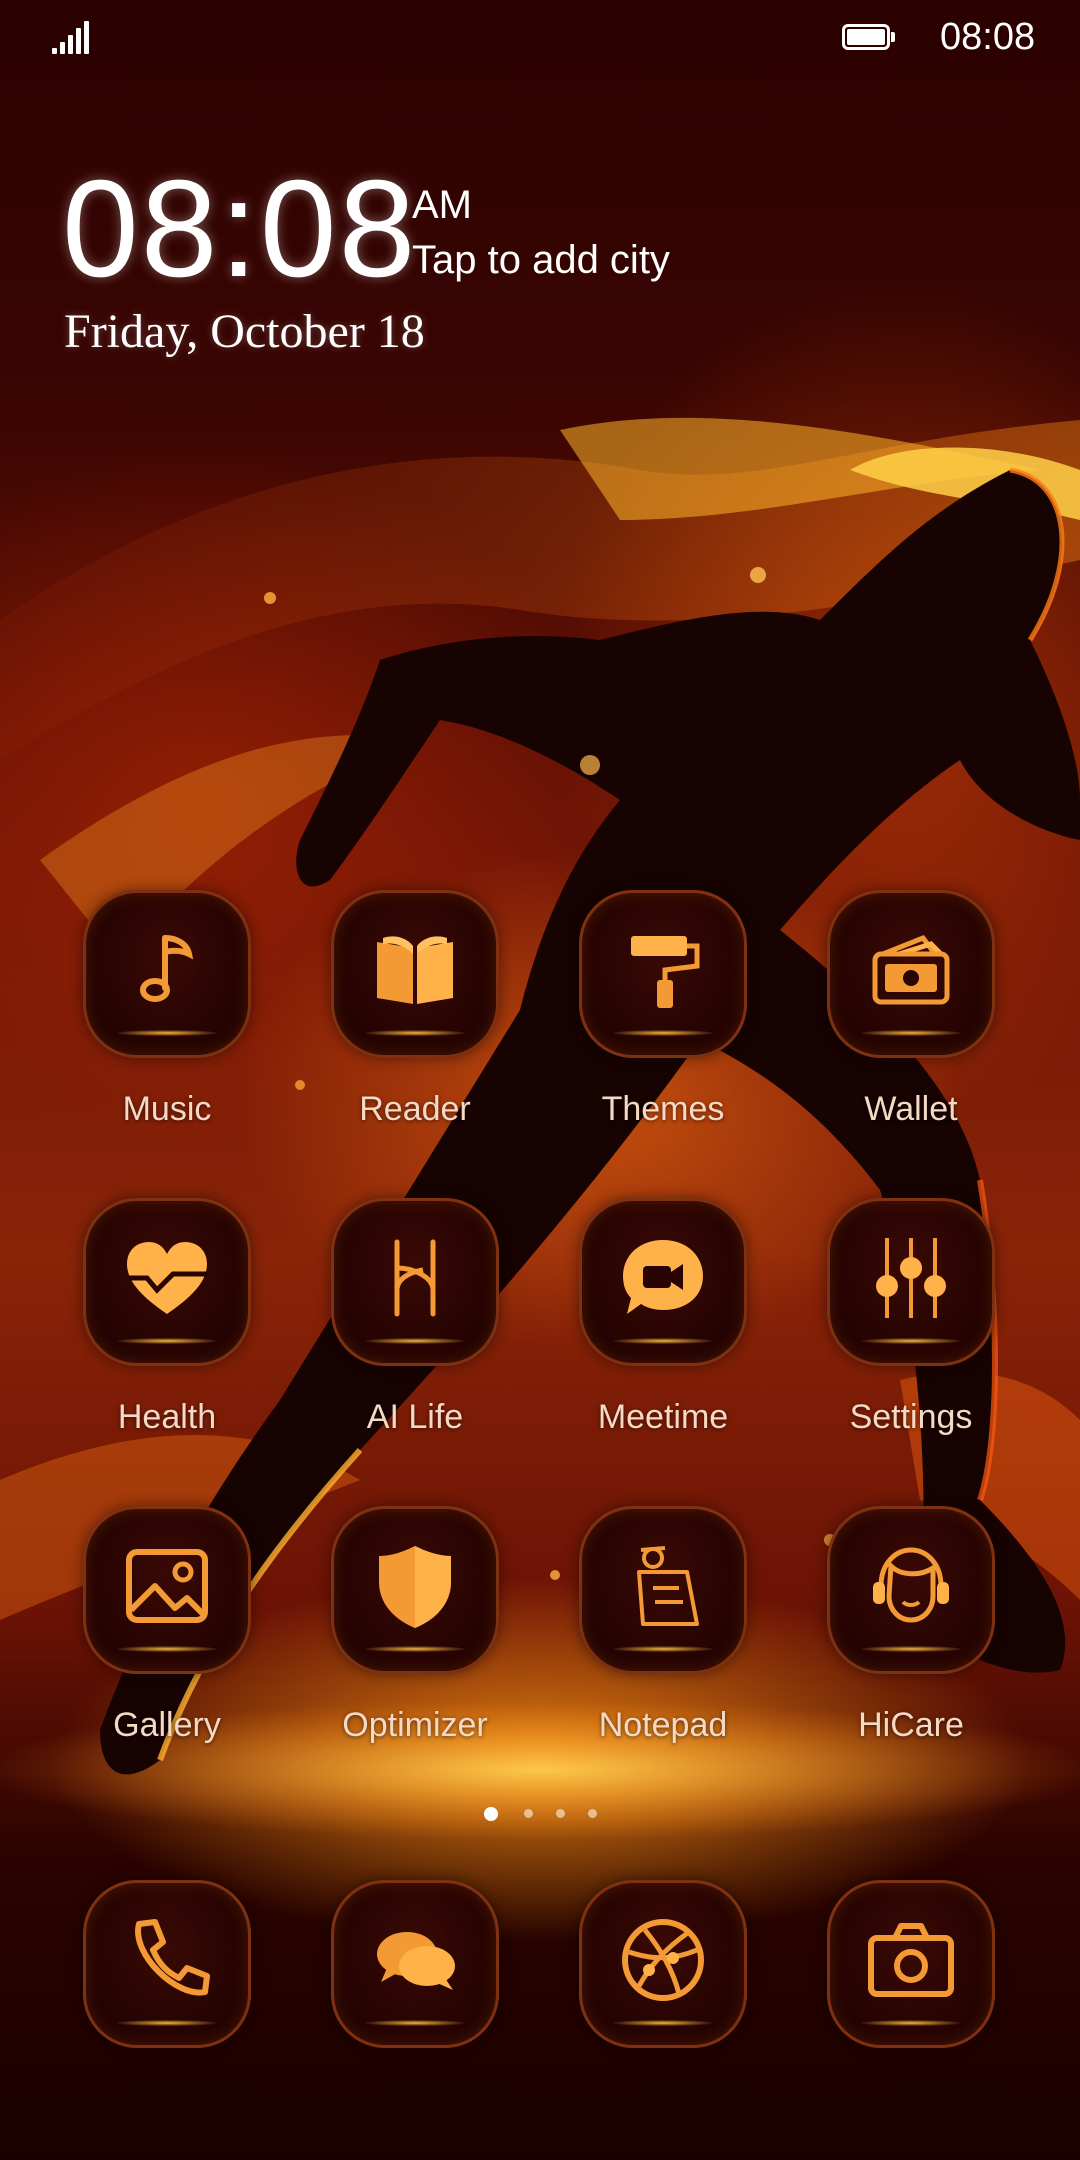 The height and width of the screenshot is (2160, 1080). I want to click on signal-bars-icon, so click(72, 37).